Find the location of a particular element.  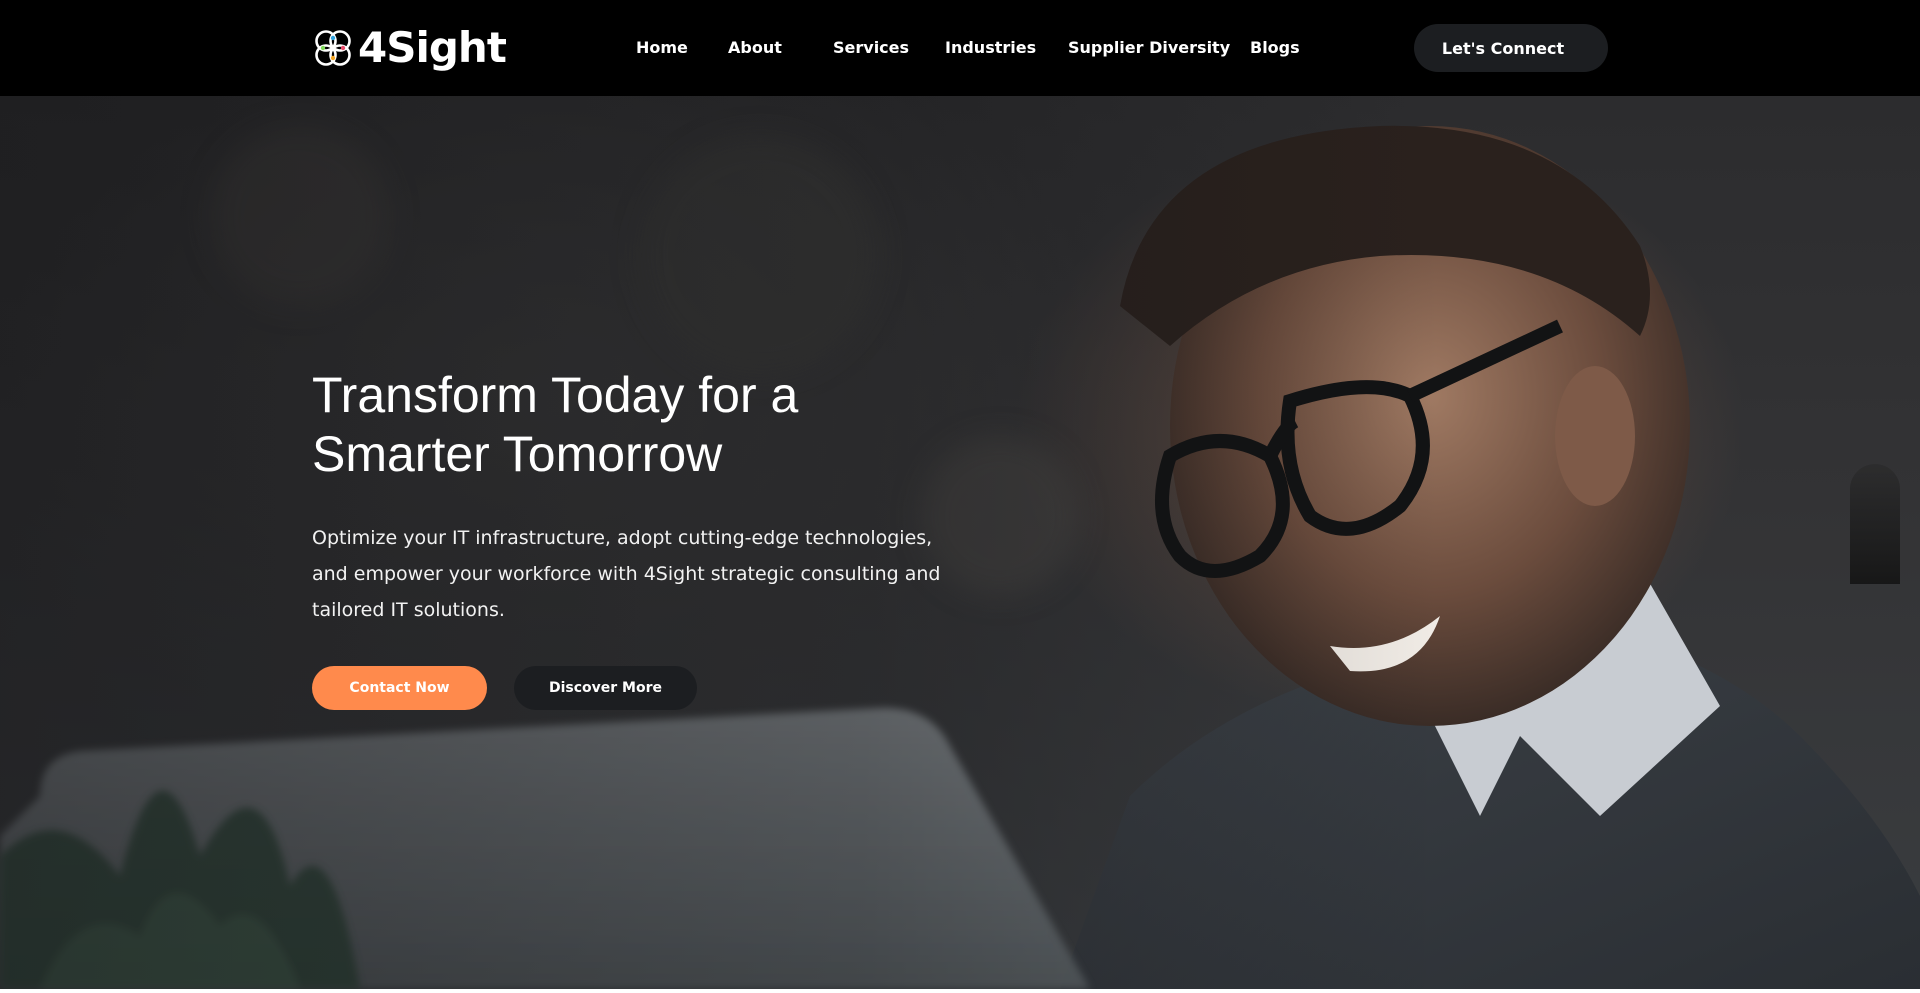

nav-item-industries: Industries is located at coordinates (990, 48).